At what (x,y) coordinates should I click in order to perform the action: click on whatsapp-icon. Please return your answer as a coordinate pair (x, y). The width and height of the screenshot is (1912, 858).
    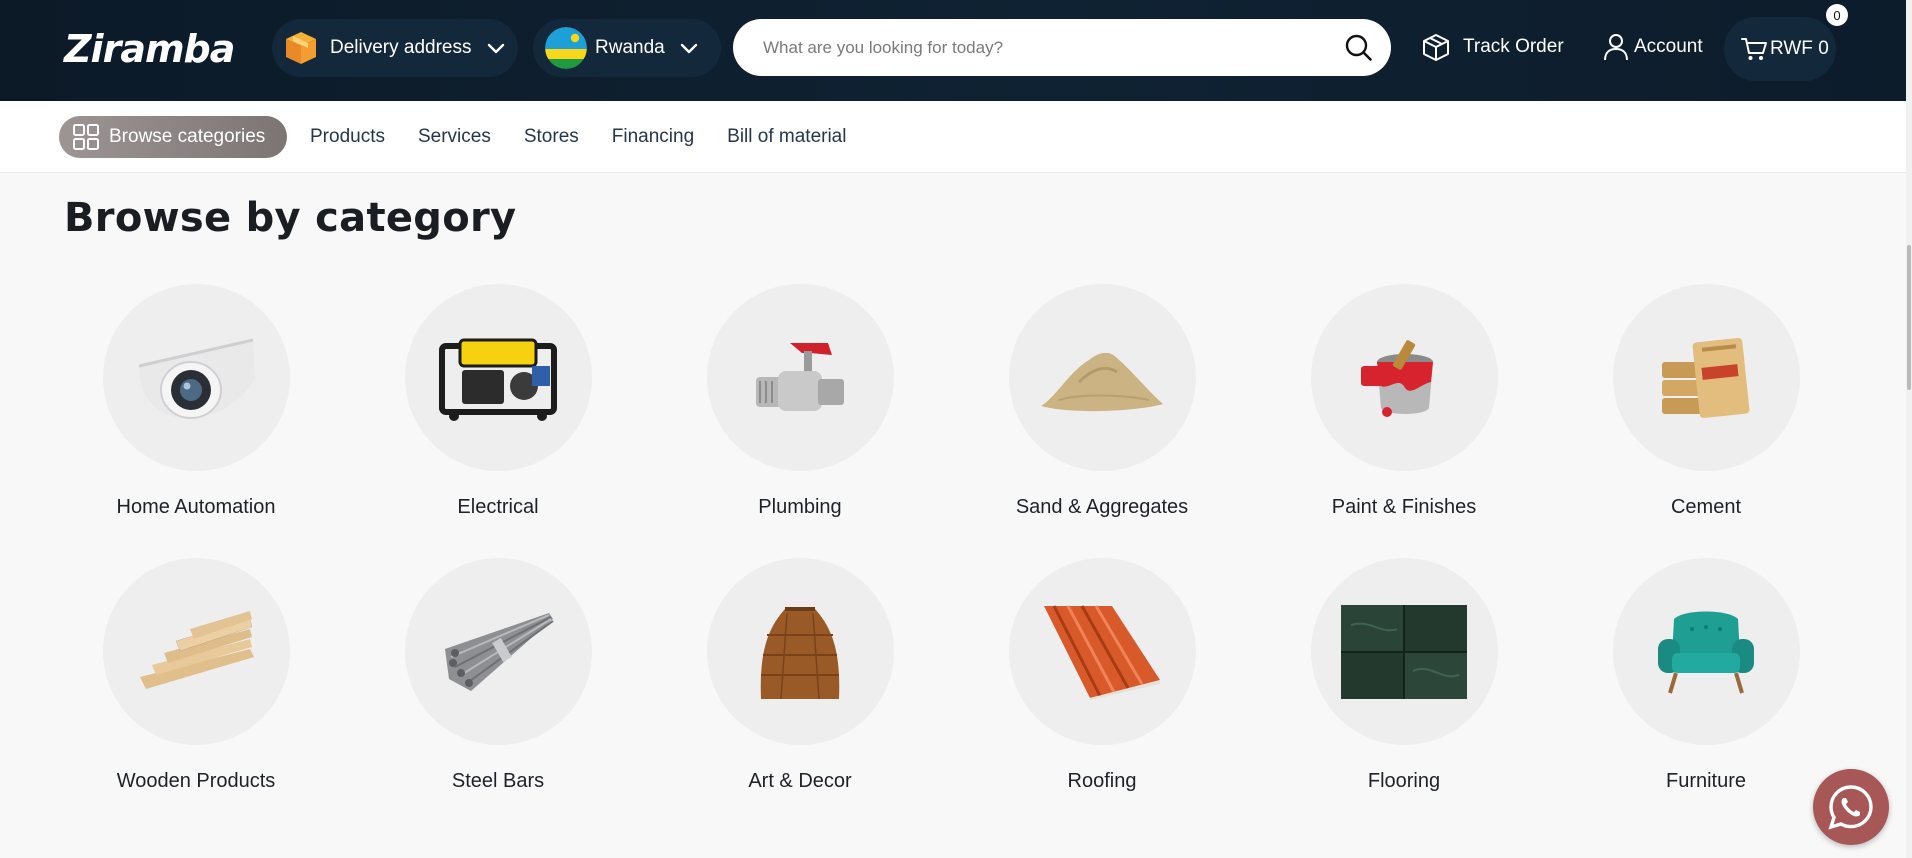
    Looking at the image, I should click on (1850, 807).